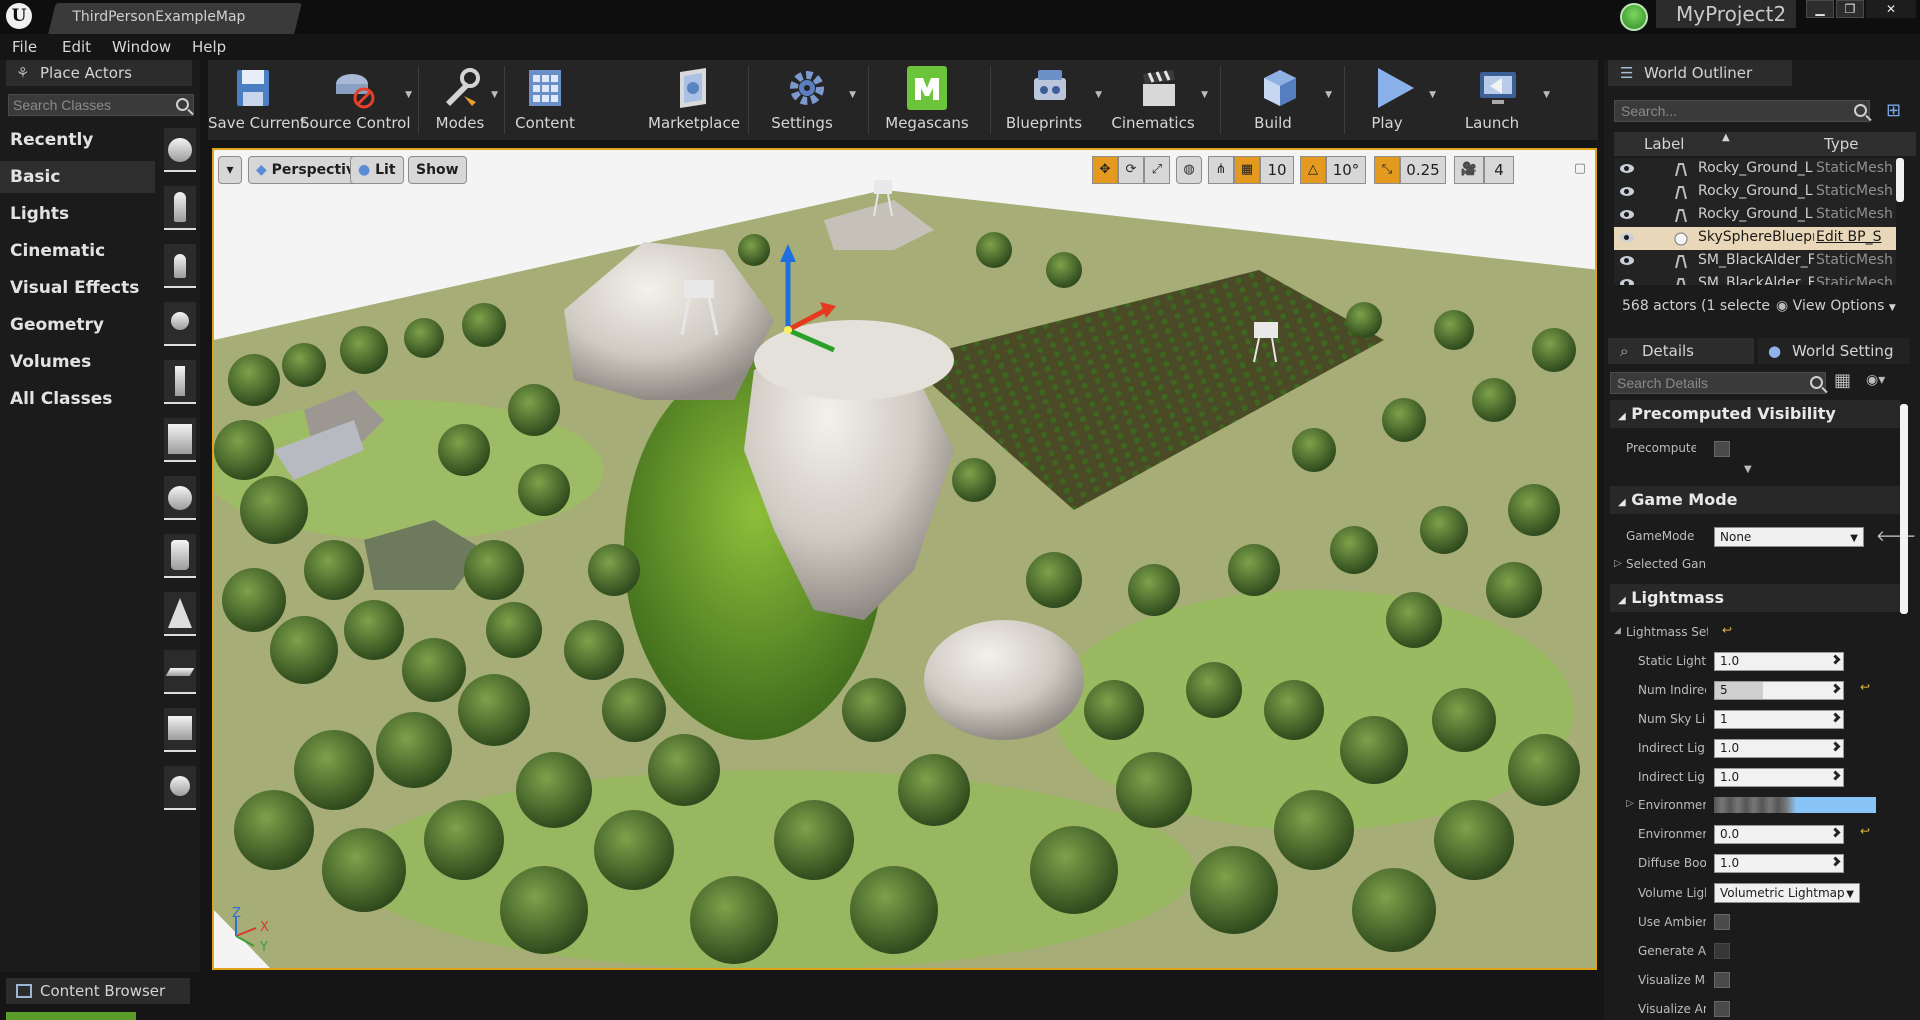 This screenshot has width=1920, height=1020. What do you see at coordinates (1755, 414) in the screenshot?
I see `section-precomputed-visibility: ◢ Precomputed Visibility` at bounding box center [1755, 414].